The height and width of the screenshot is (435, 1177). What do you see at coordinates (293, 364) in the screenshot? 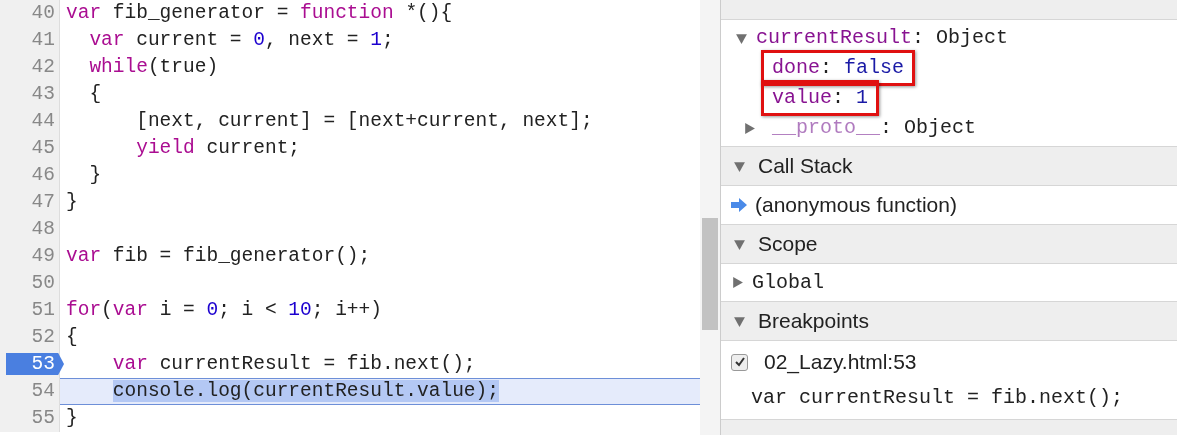
I see `code-line: var currentResult = fib.next();` at bounding box center [293, 364].